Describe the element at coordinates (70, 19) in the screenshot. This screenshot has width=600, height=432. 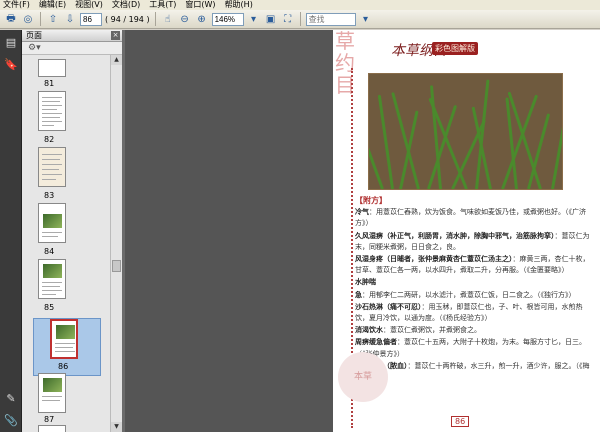
I see `next-page-icon: ⇩` at that location.